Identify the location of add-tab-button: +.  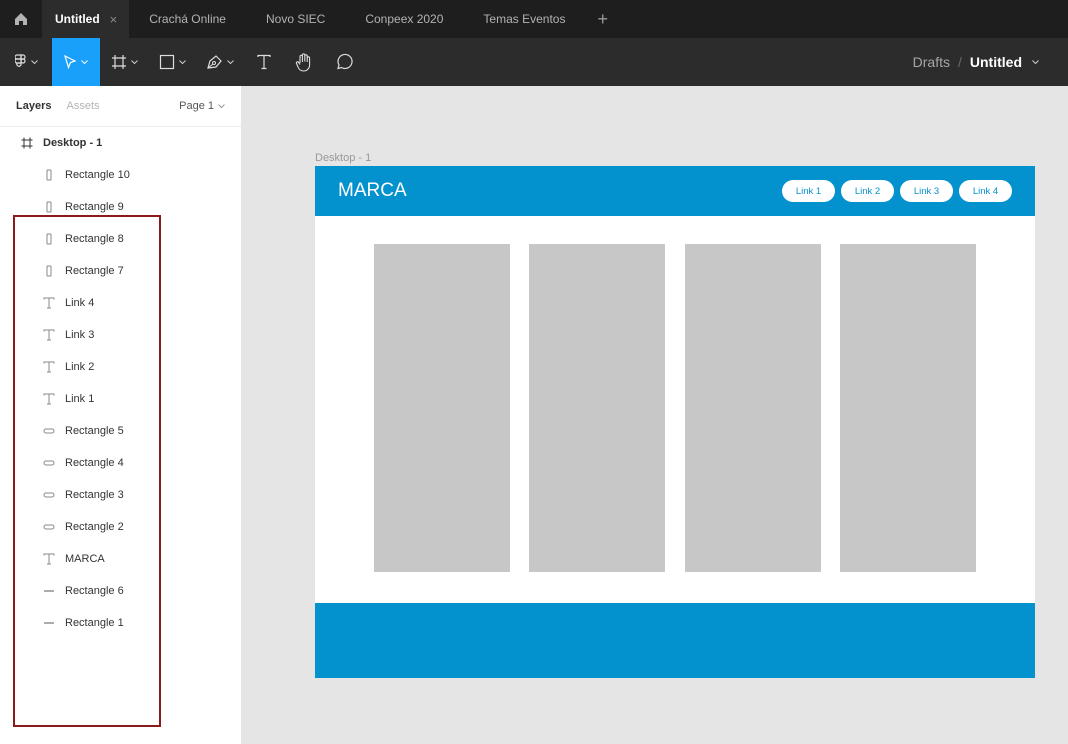
(602, 19).